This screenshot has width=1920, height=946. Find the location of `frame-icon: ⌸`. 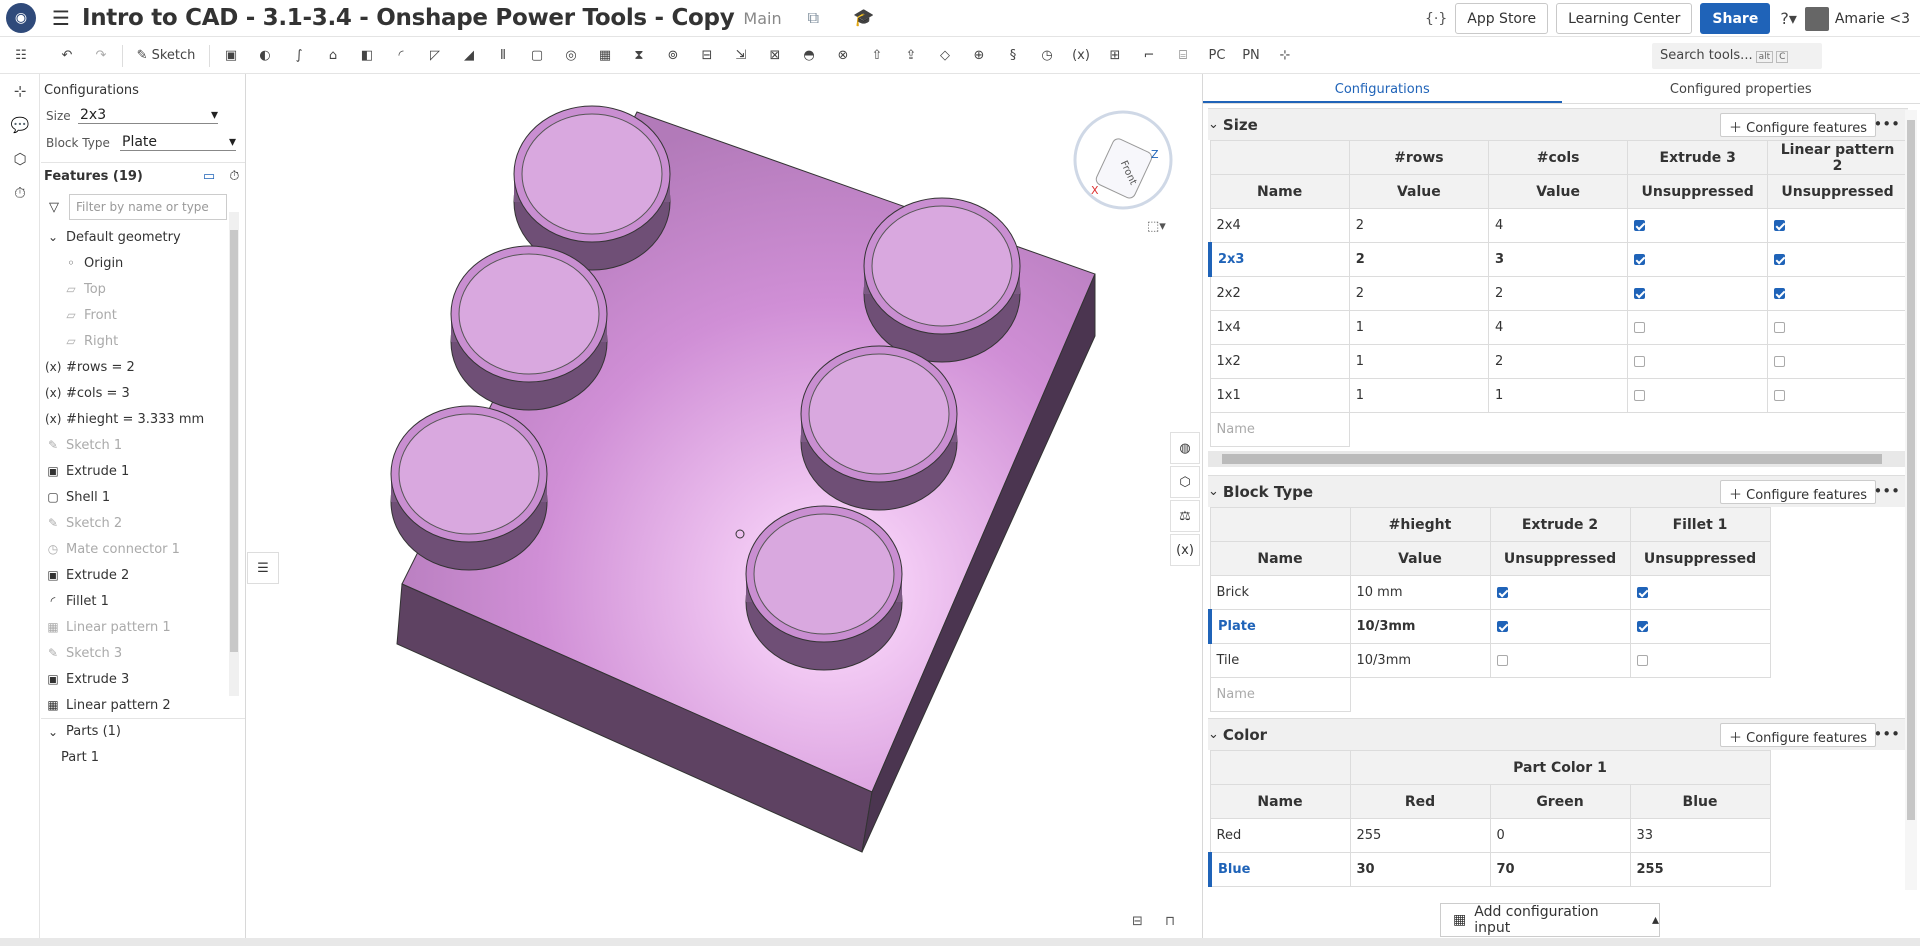

frame-icon: ⌸ is located at coordinates (1183, 56).